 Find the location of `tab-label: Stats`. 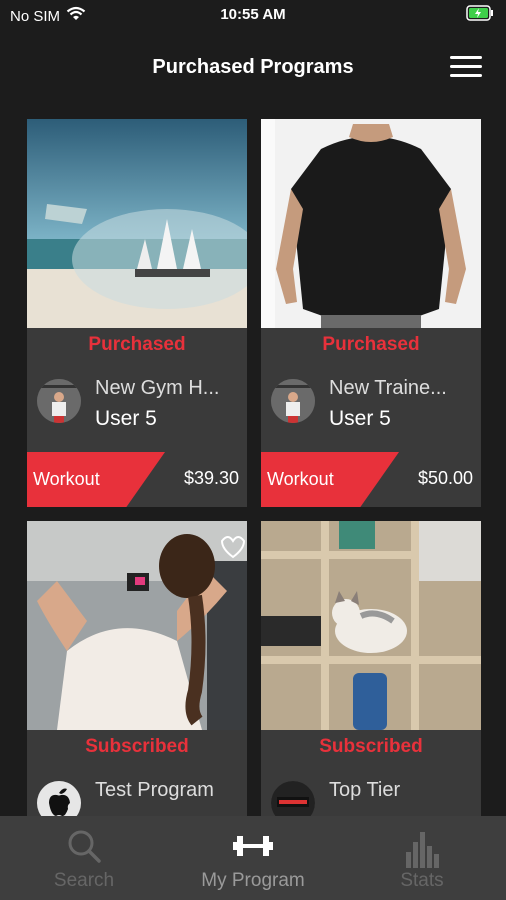

tab-label: Stats is located at coordinates (422, 880).